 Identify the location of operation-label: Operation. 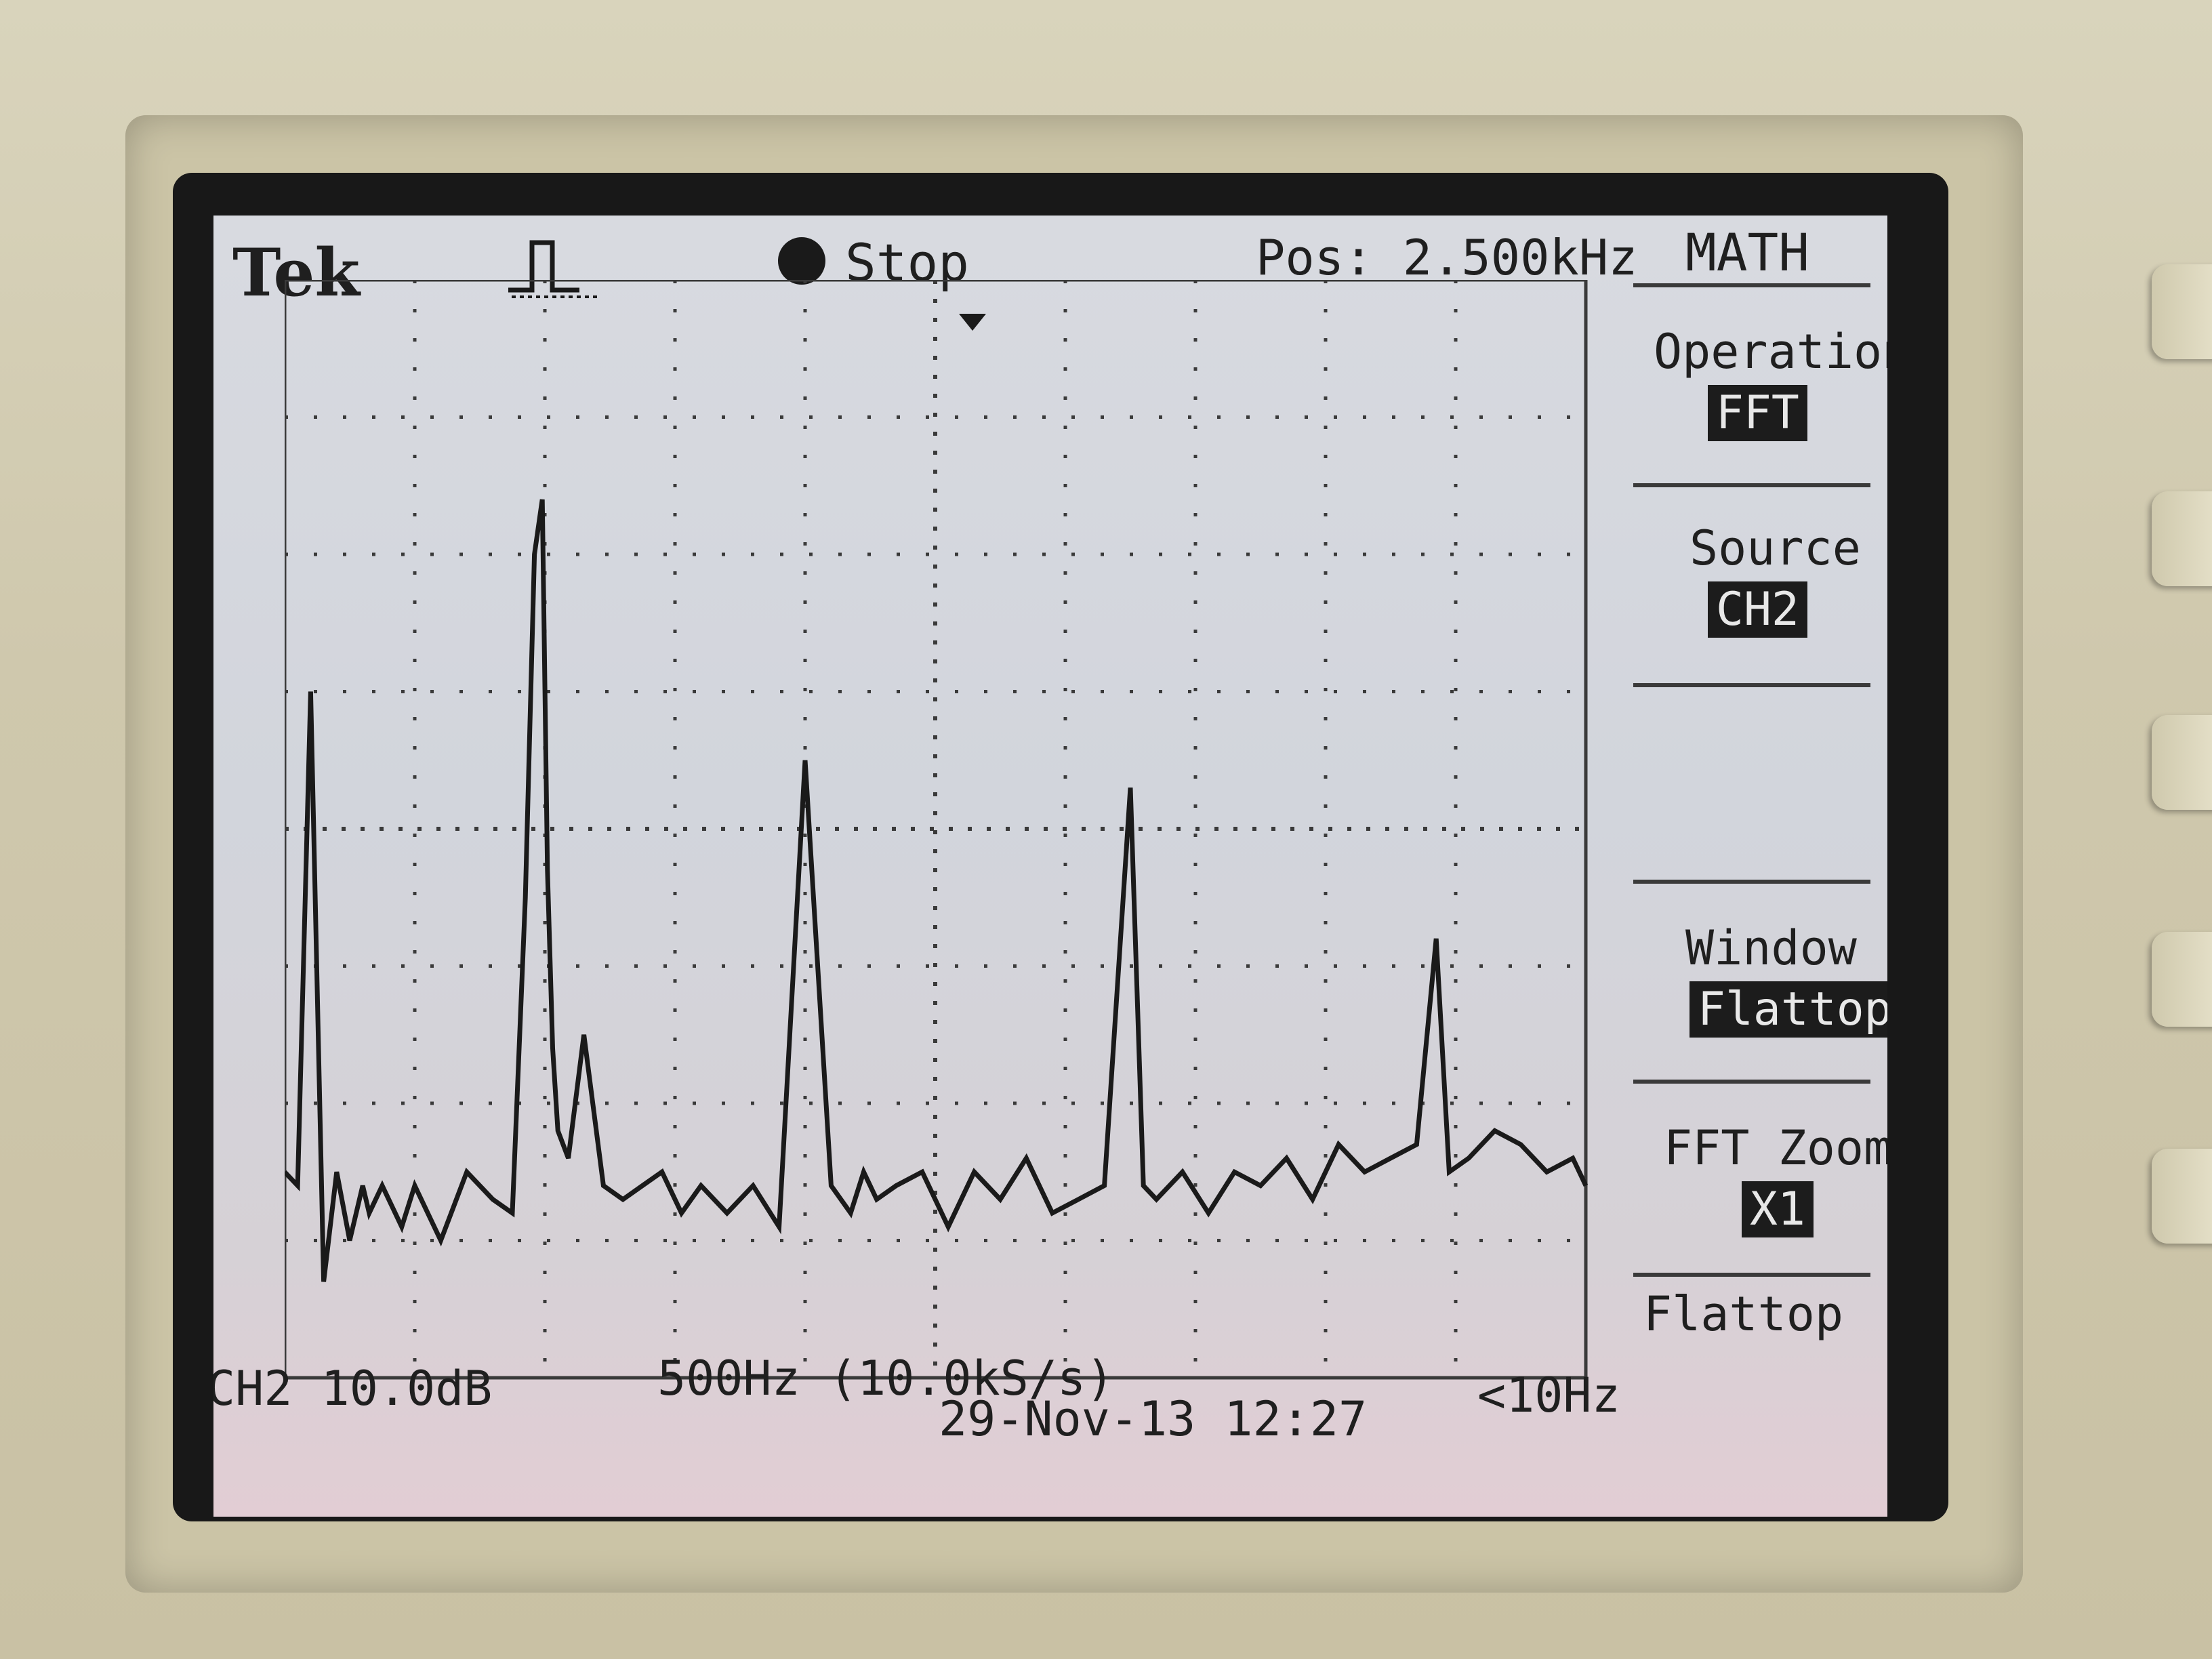
(1770, 352).